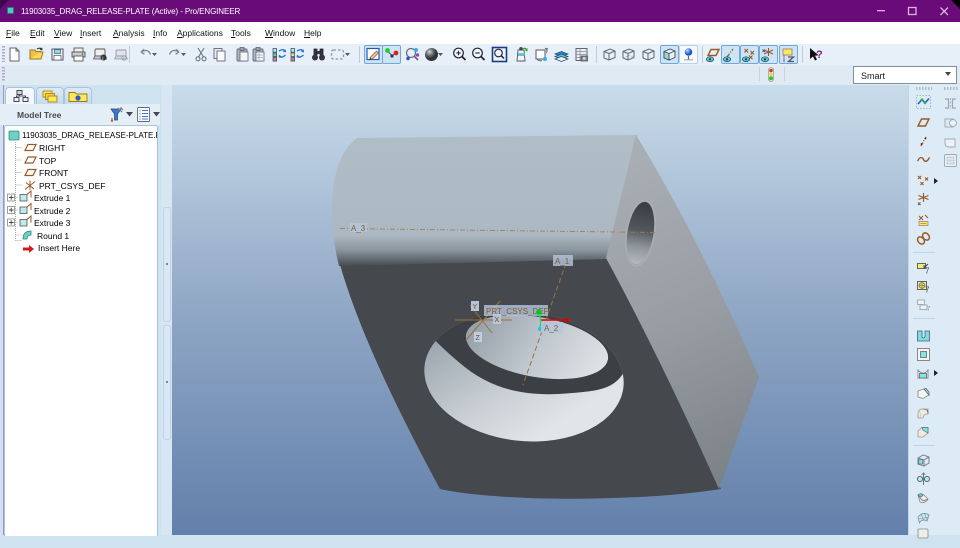 The height and width of the screenshot is (548, 960). I want to click on svg-text: X, so click(497, 320).